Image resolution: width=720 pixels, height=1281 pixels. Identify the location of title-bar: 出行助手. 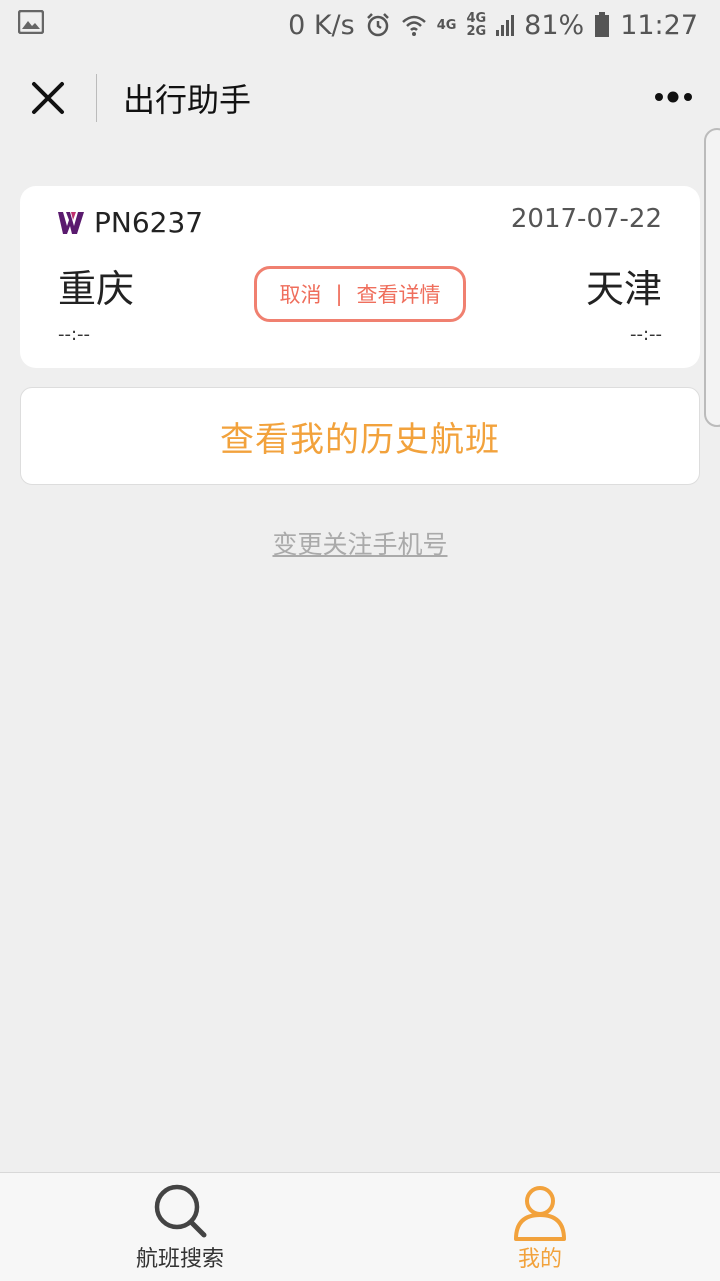
(360, 97).